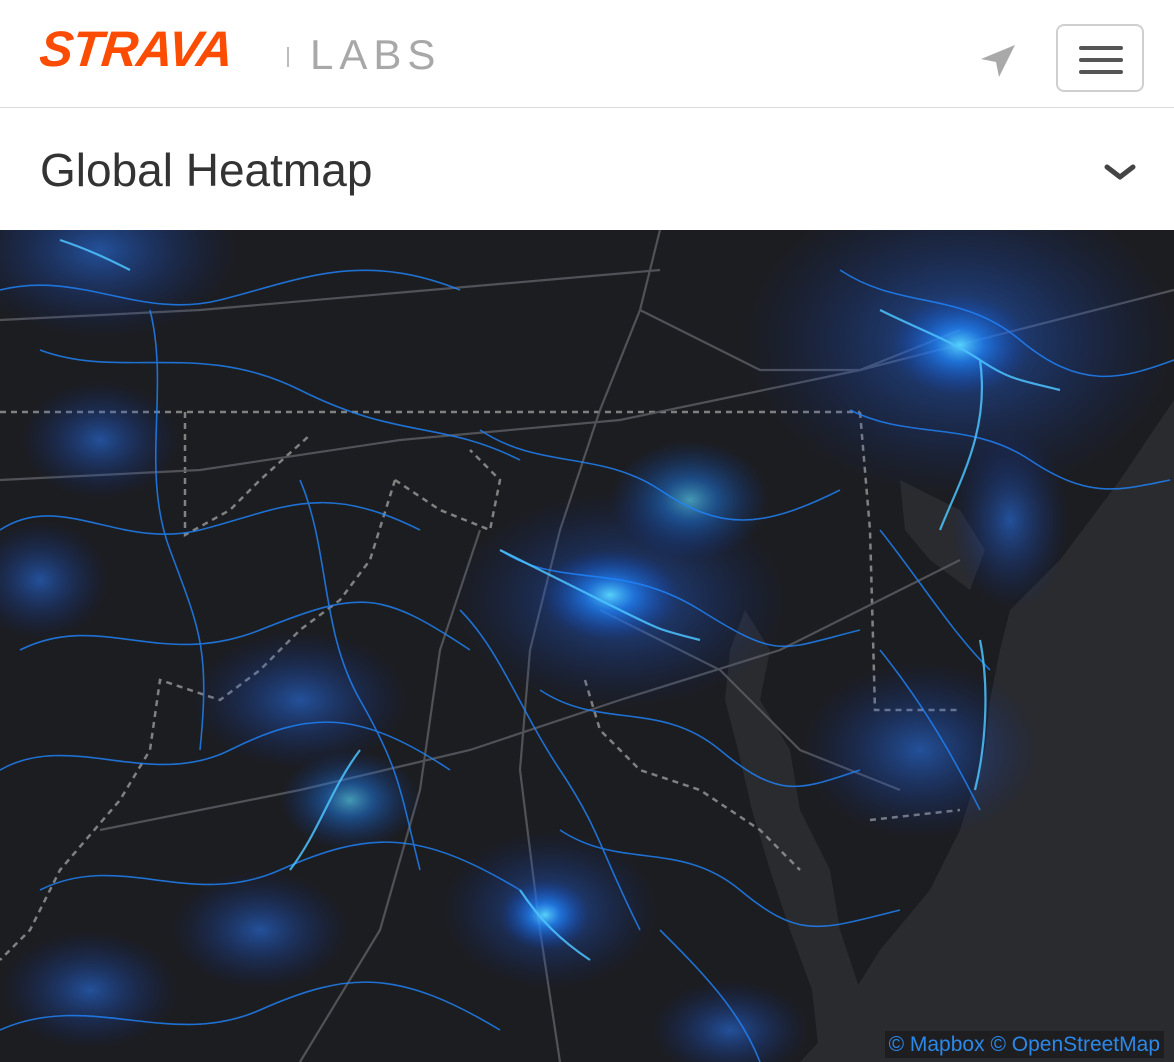  What do you see at coordinates (587, 54) in the screenshot?
I see `top-navbar: STRAVA LABS` at bounding box center [587, 54].